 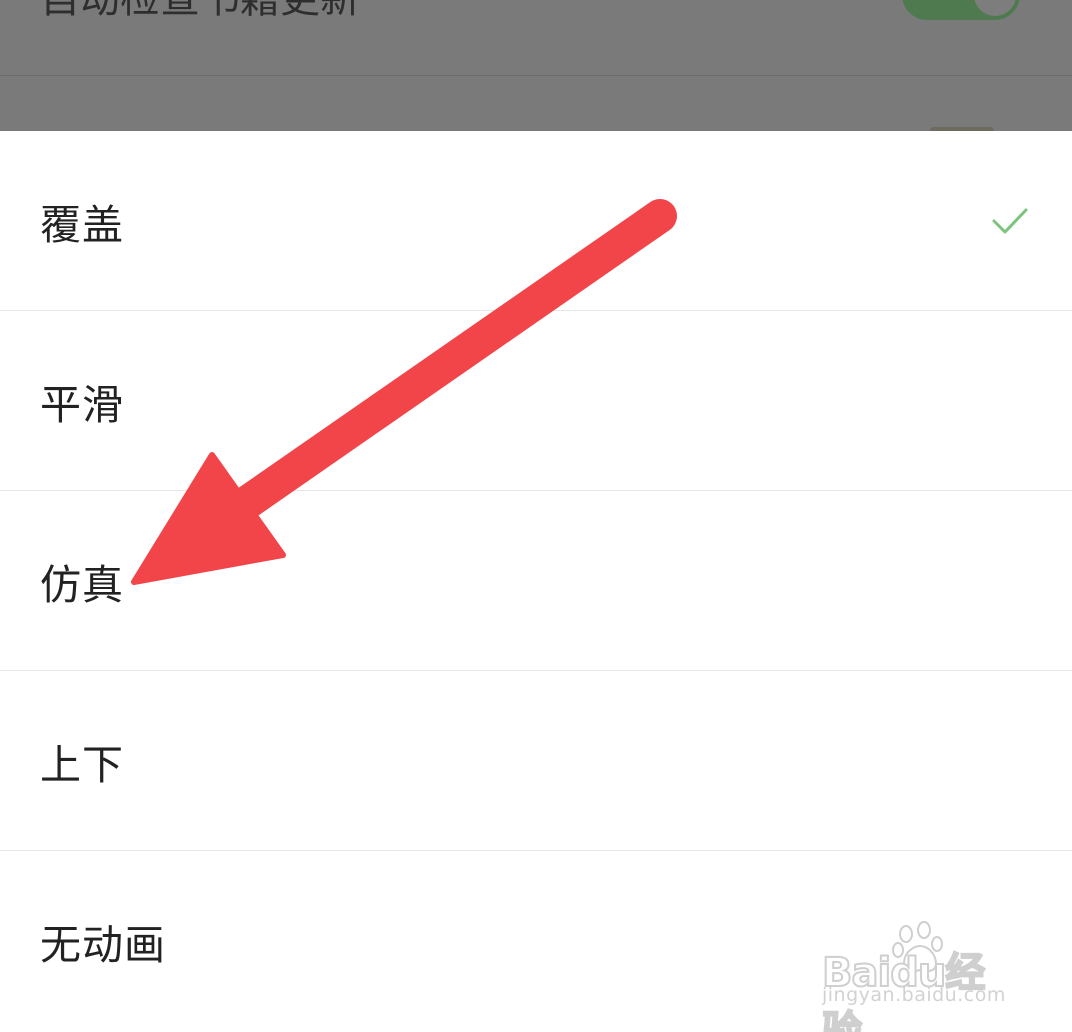 I want to click on background-toggle, so click(x=961, y=10).